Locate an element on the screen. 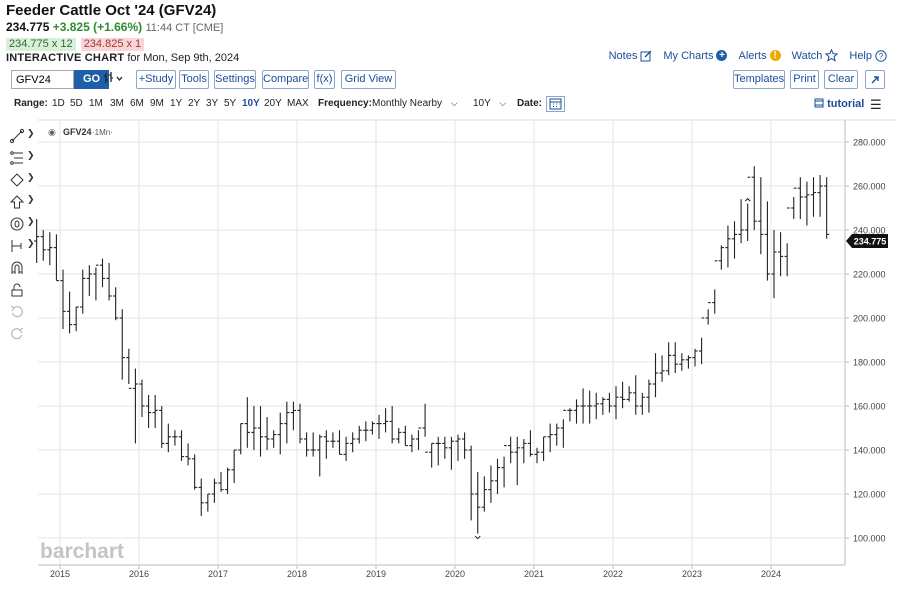 The image size is (907, 600). quote-line: 234.775 +3.825 (+1.66%) 11:44 CT [CME] is located at coordinates (122, 28).